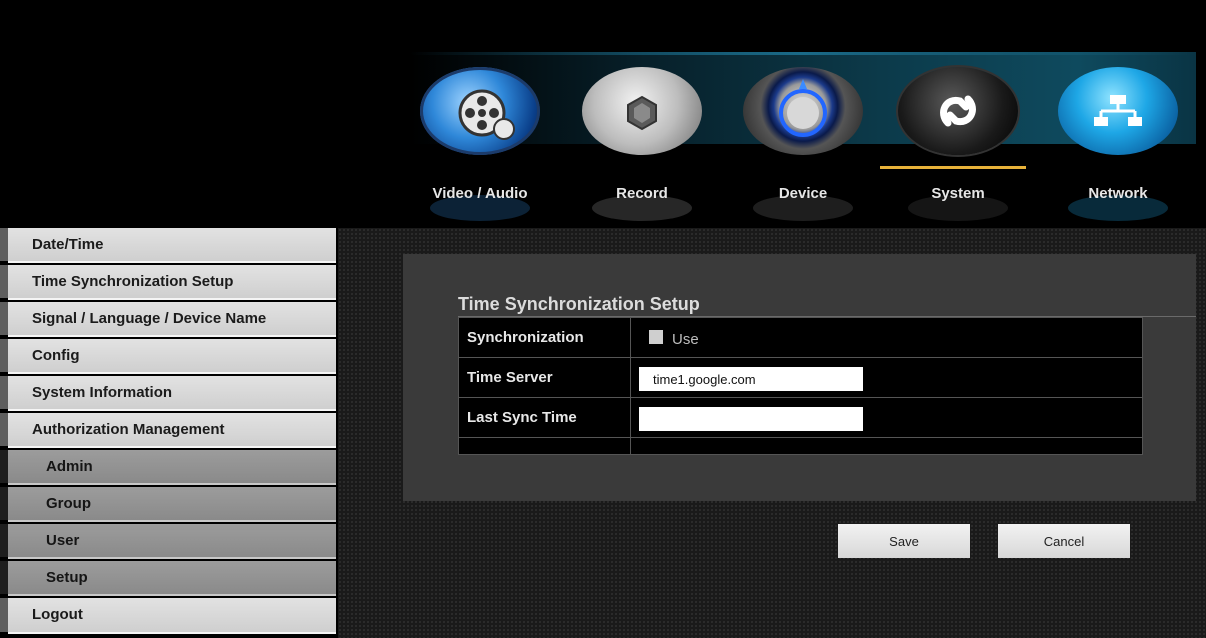 The image size is (1206, 638). I want to click on sidebar-subitem-label: Setup, so click(67, 577).